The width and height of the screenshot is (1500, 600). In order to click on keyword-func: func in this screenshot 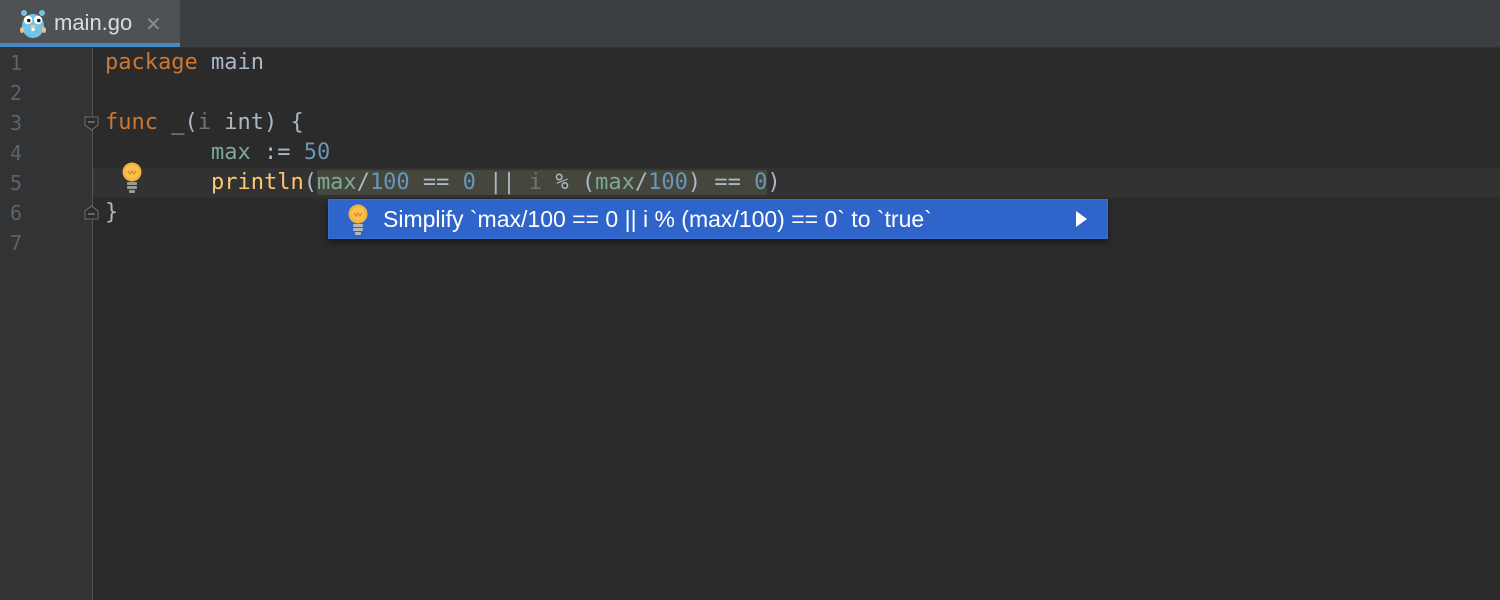, I will do `click(131, 122)`.